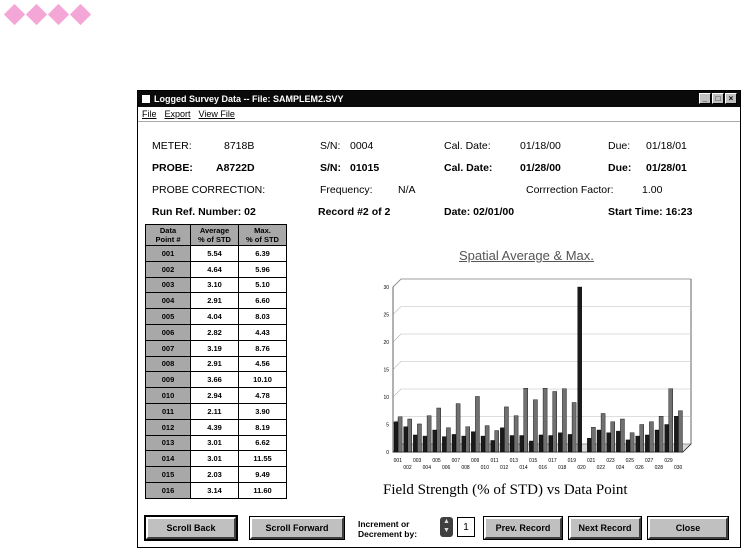  I want to click on cell-point: 008, so click(168, 364).